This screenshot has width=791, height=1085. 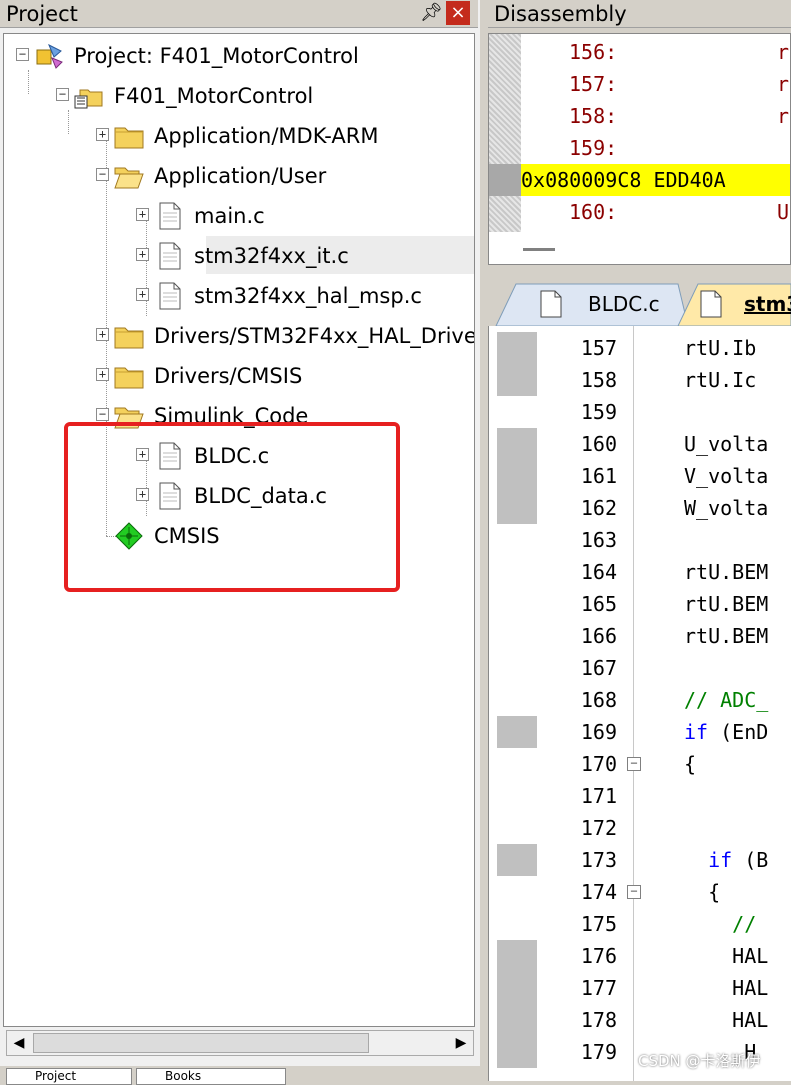 What do you see at coordinates (640, 380) in the screenshot?
I see `code-line-158: 158 rtU.Ic` at bounding box center [640, 380].